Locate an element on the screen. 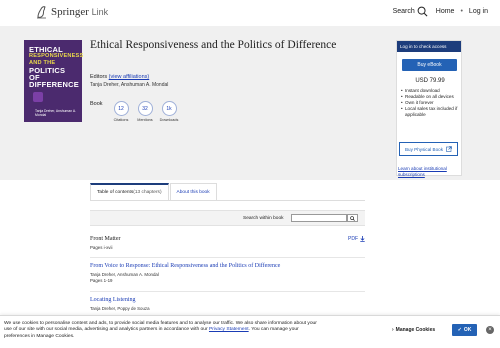 The width and height of the screenshot is (500, 348). login-link: Log in is located at coordinates (478, 11).